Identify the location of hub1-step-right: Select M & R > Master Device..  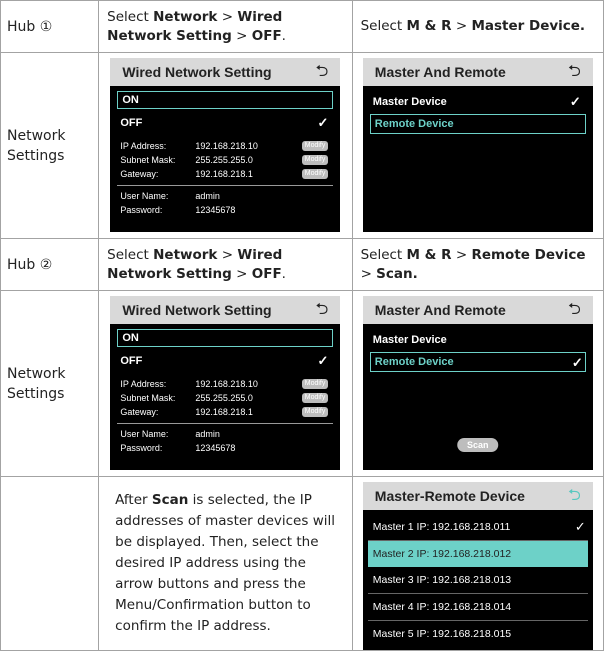
(478, 26).